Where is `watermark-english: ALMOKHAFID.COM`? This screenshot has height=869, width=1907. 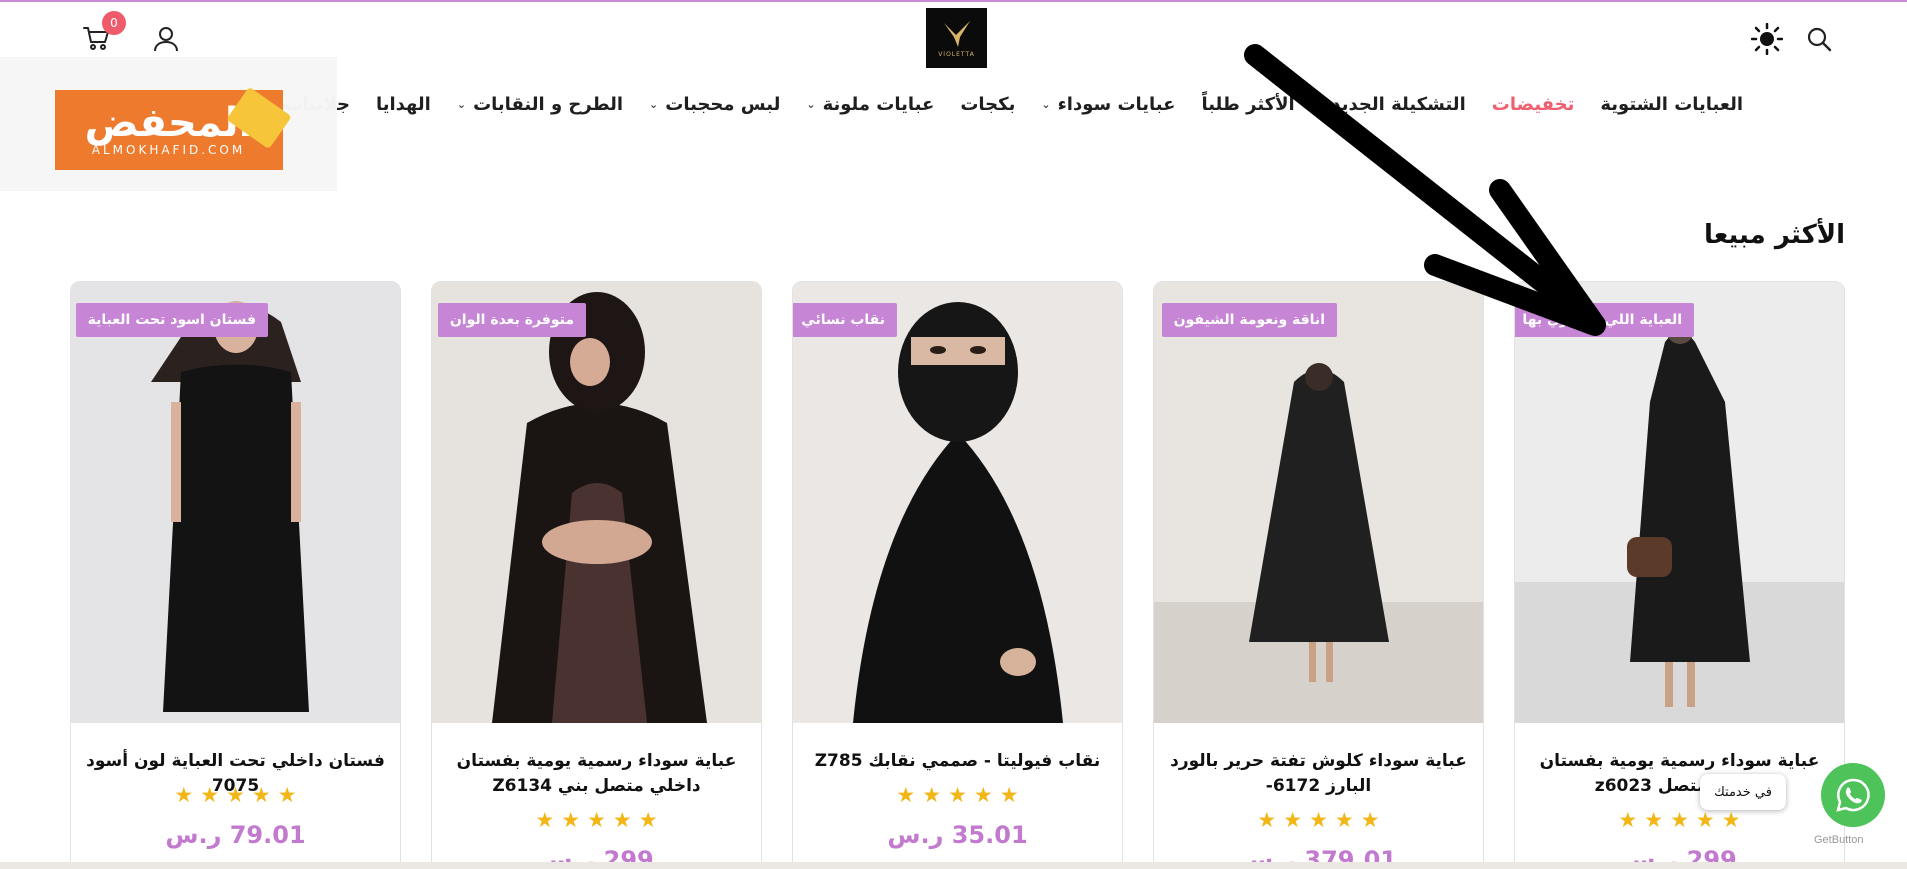
watermark-english: ALMOKHAFID.COM is located at coordinates (168, 150).